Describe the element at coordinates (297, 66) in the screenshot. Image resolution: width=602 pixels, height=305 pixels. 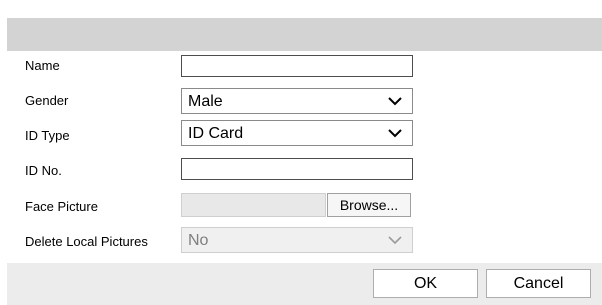
I see `name-input` at that location.